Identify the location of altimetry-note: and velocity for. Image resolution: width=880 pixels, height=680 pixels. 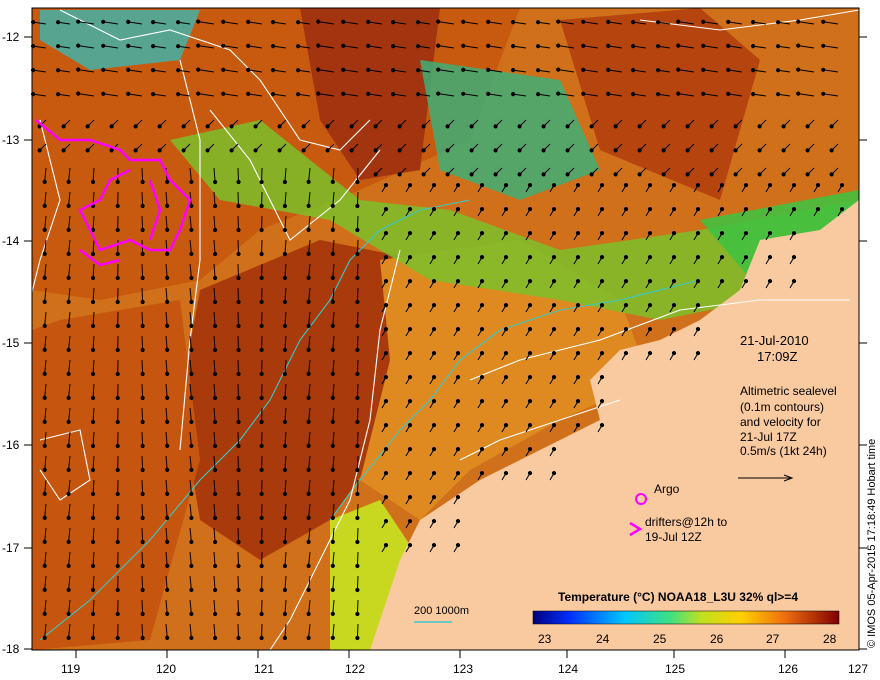
(780, 422).